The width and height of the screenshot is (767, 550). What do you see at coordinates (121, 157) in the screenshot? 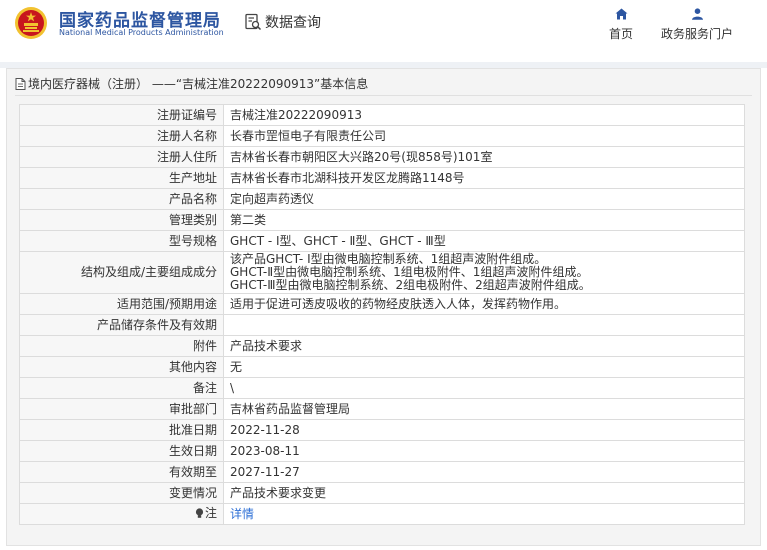
I see `field-label: 注册人住所` at bounding box center [121, 157].